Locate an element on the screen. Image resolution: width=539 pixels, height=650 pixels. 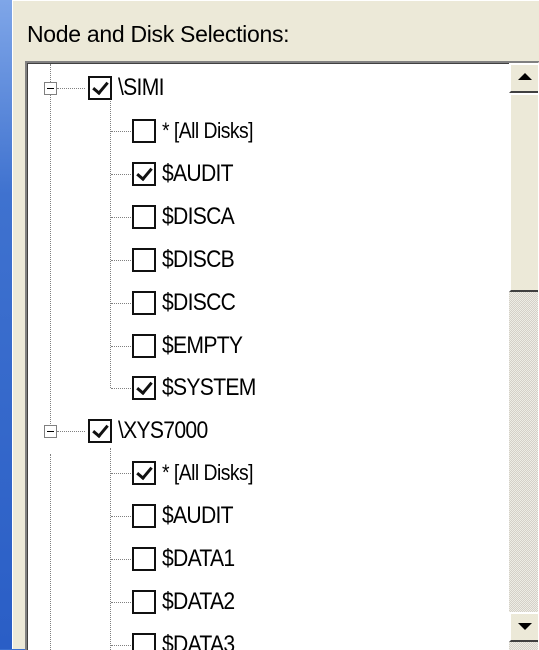
arrow-up-icon is located at coordinates (525, 76).